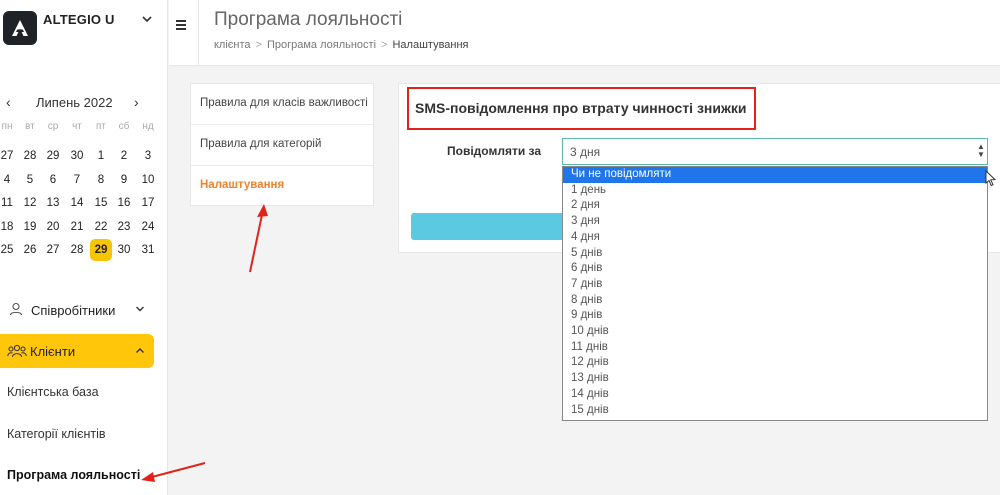  I want to click on sidebar-subitem-client-categories: Категорії клієнтів, so click(56, 434).